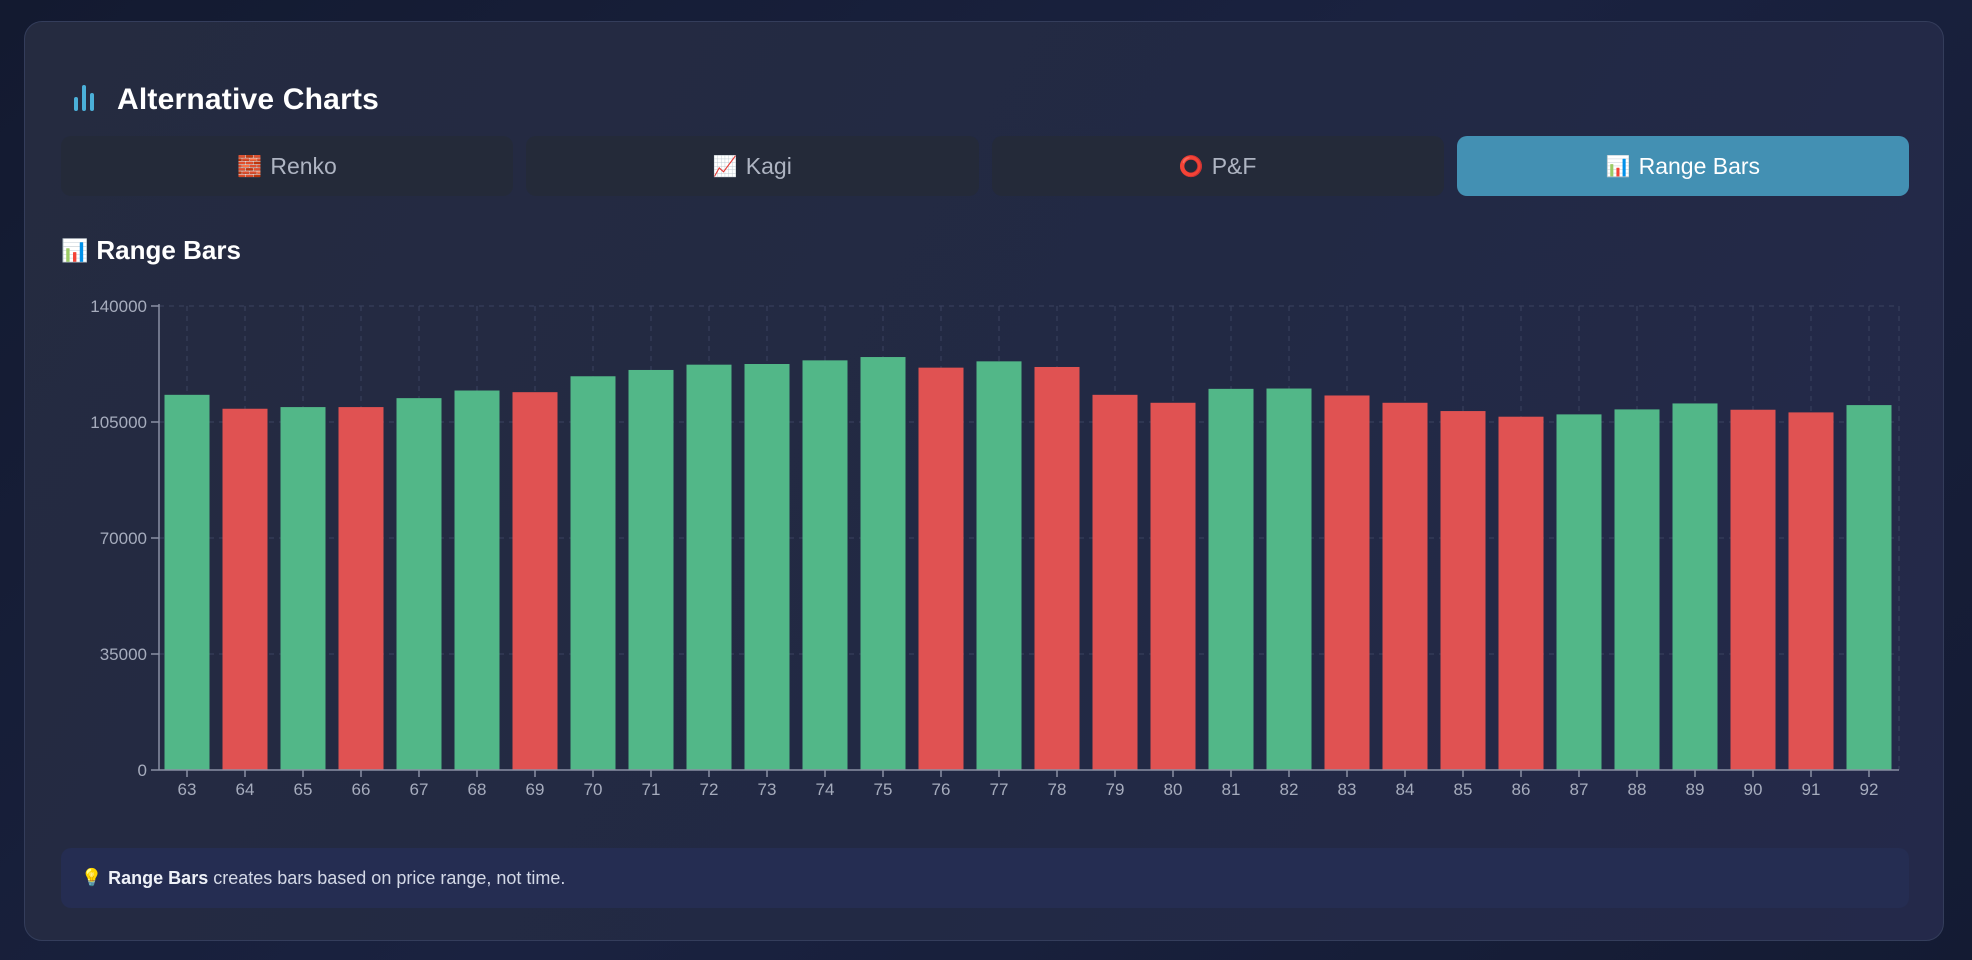 This screenshot has height=960, width=1972. I want to click on x-tick-label: 68, so click(477, 789).